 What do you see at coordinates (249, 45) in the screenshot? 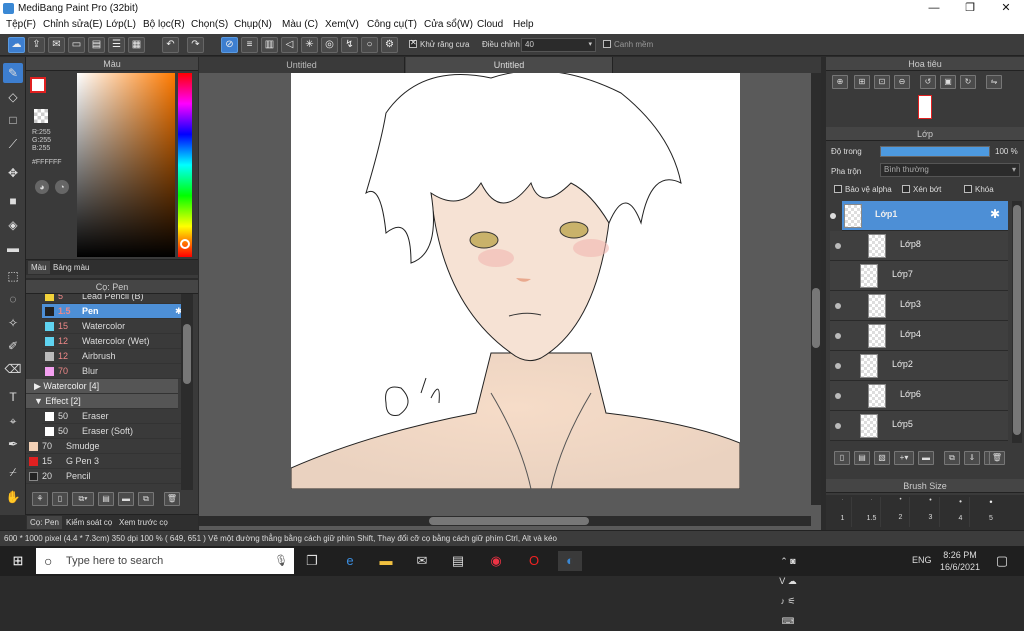
I see `snap-parallel-icon: ≡` at bounding box center [249, 45].